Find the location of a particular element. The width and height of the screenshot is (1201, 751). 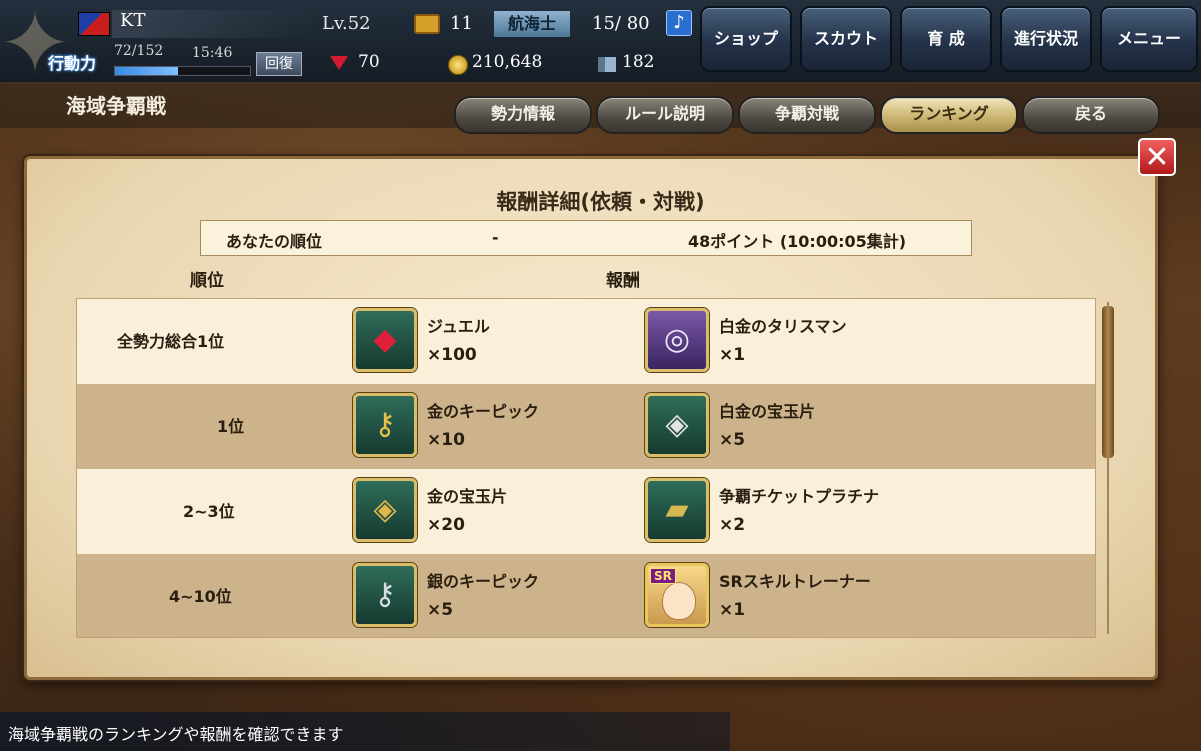

reward-row: 2~3位 ◈ 金の宝玉片 ×20 ▰ 争覇チケットプラチナ ×2 is located at coordinates (586, 511).